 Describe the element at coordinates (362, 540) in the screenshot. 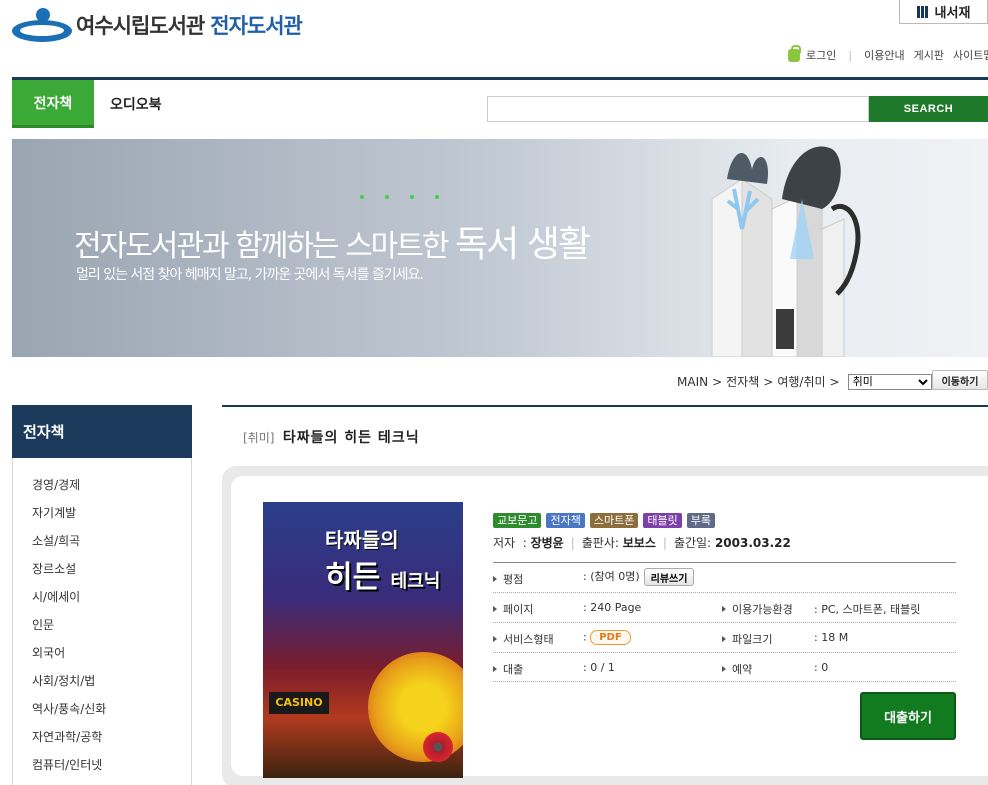

I see `cover-title-line: 타짜들의` at that location.